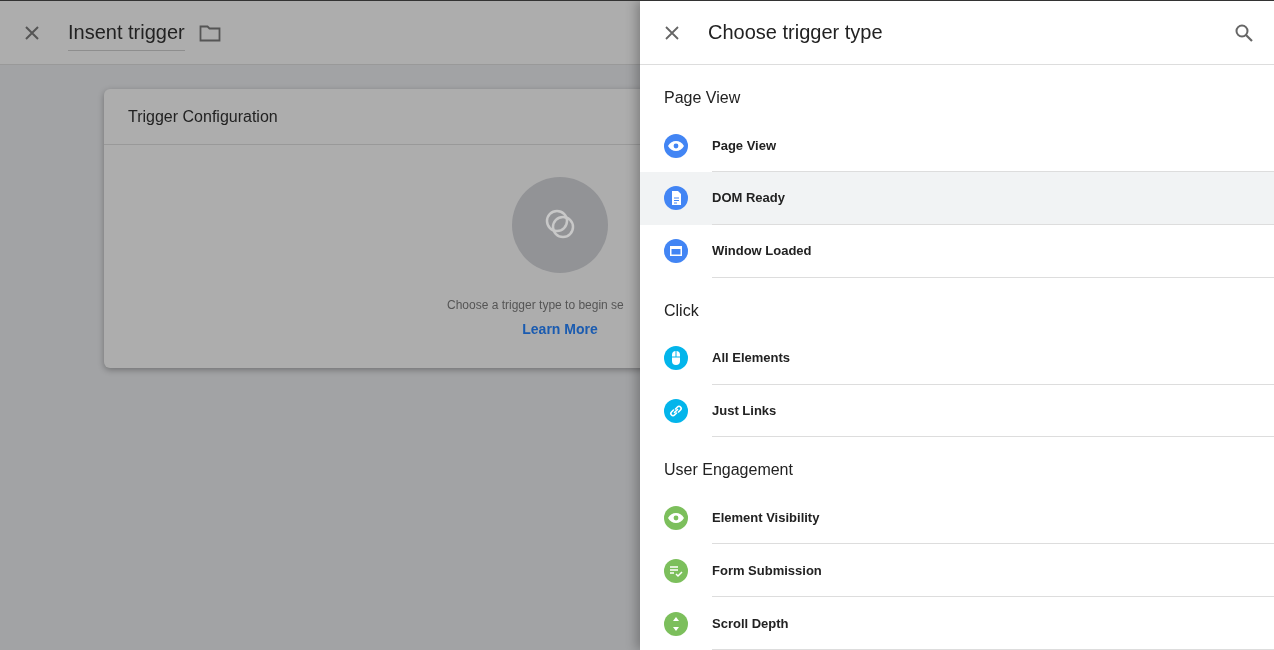 Image resolution: width=1274 pixels, height=650 pixels. I want to click on section-title: Click, so click(681, 310).